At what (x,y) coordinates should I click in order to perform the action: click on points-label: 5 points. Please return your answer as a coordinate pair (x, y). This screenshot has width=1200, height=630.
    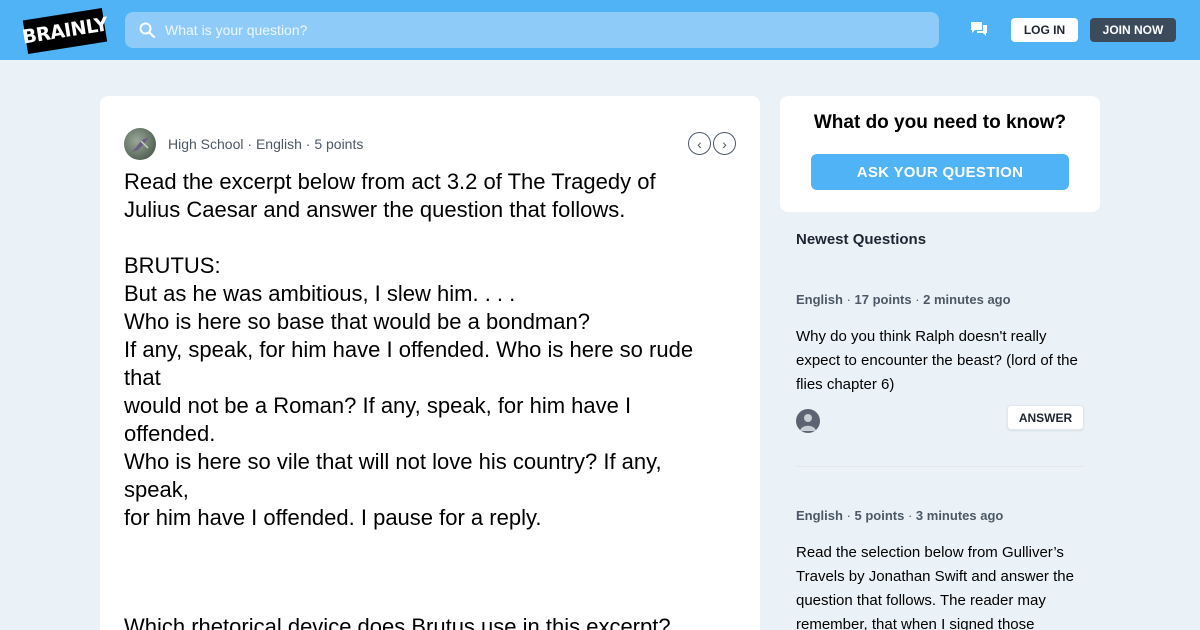
    Looking at the image, I should click on (339, 144).